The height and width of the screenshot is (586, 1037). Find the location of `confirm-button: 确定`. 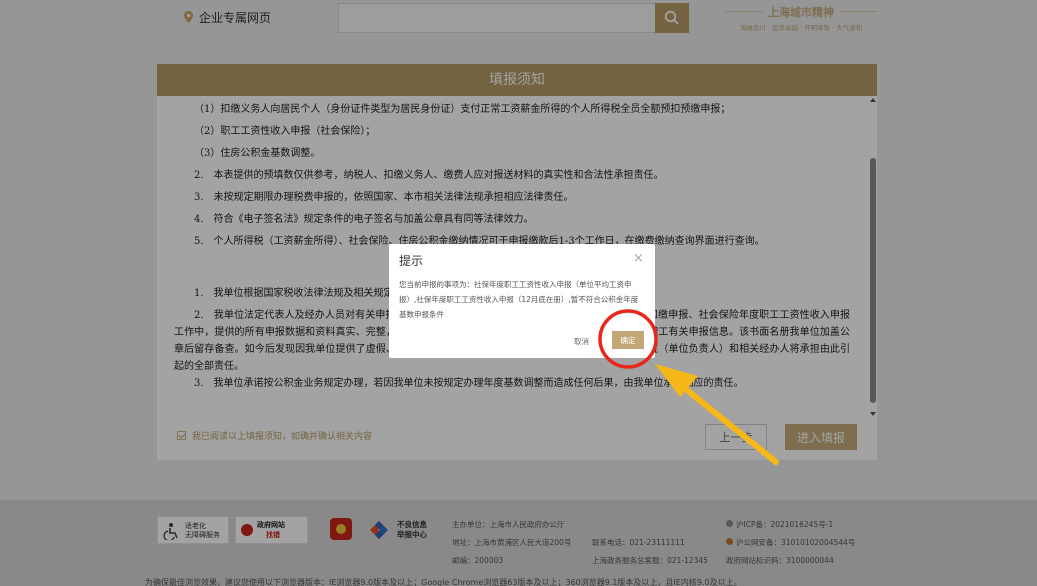

confirm-button: 确定 is located at coordinates (628, 340).